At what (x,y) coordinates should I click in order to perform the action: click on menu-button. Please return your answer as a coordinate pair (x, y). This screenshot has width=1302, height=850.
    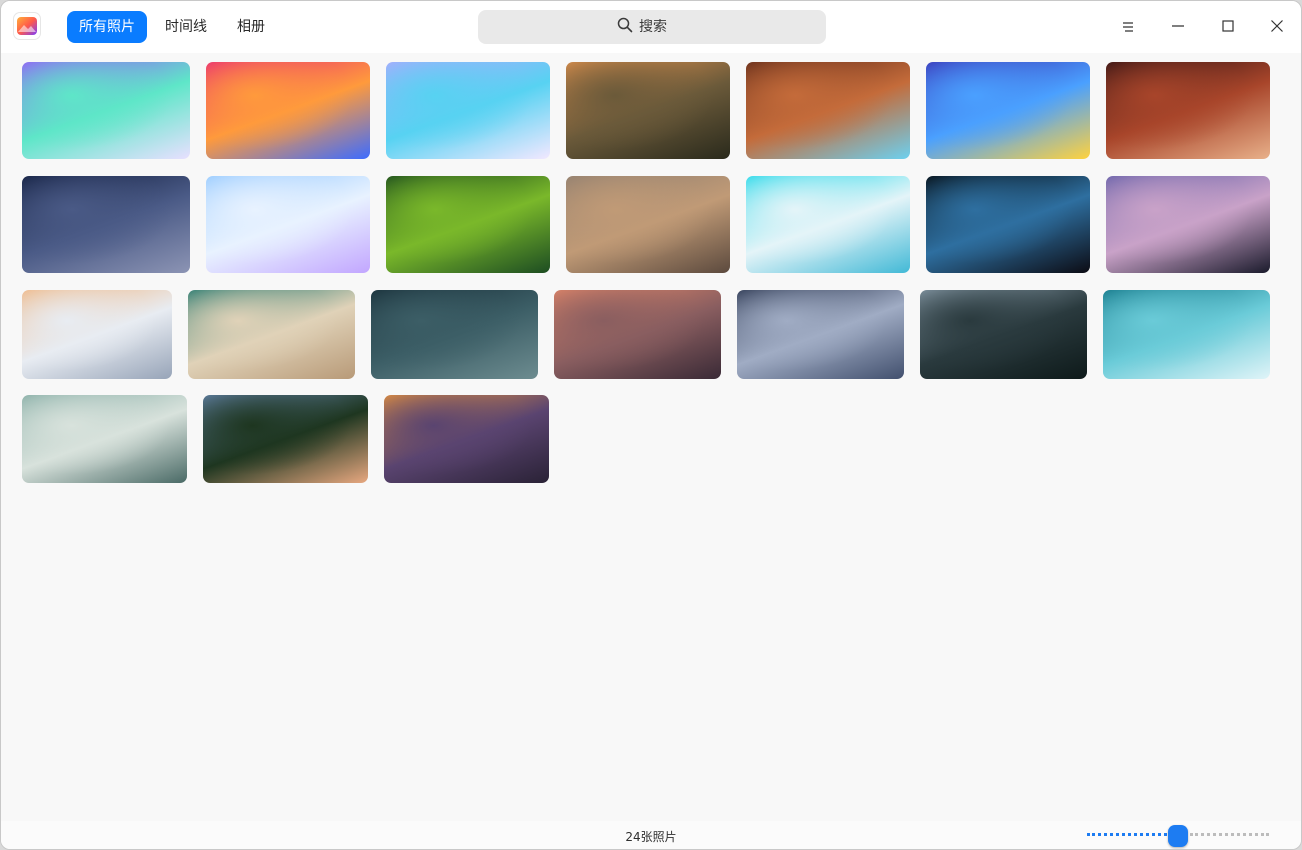
    Looking at the image, I should click on (1128, 27).